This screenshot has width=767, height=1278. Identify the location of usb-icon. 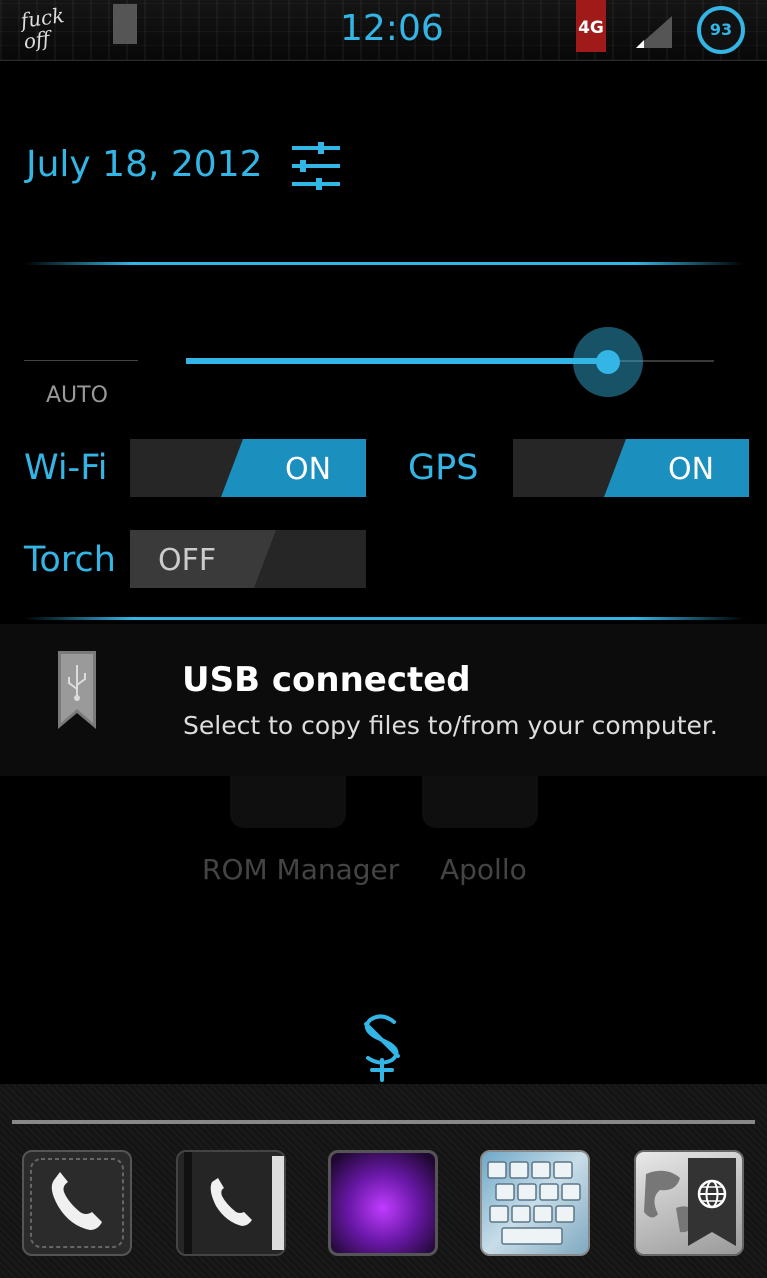
(77, 690).